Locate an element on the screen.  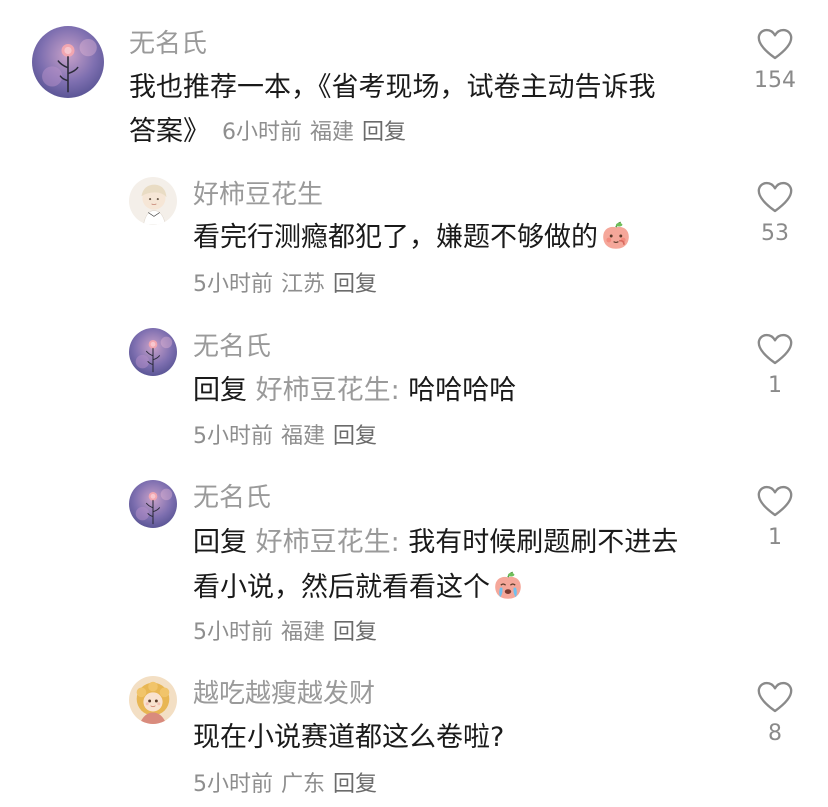
comment-text-line: 我有时候刷题刷不进去 is located at coordinates (543, 542).